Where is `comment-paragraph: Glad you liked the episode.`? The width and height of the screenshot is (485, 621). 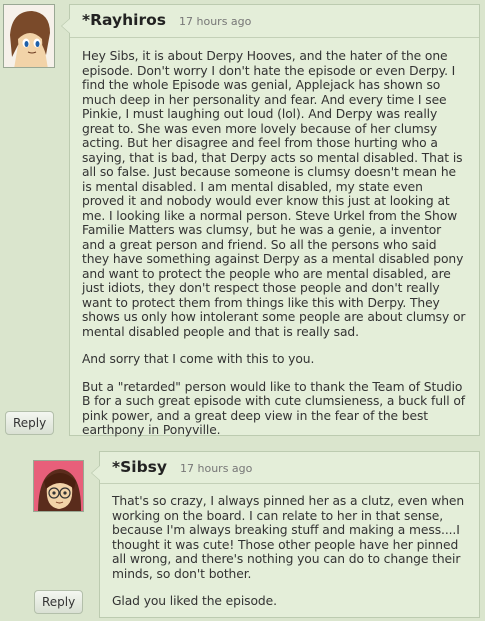 comment-paragraph: Glad you liked the episode. is located at coordinates (194, 601).